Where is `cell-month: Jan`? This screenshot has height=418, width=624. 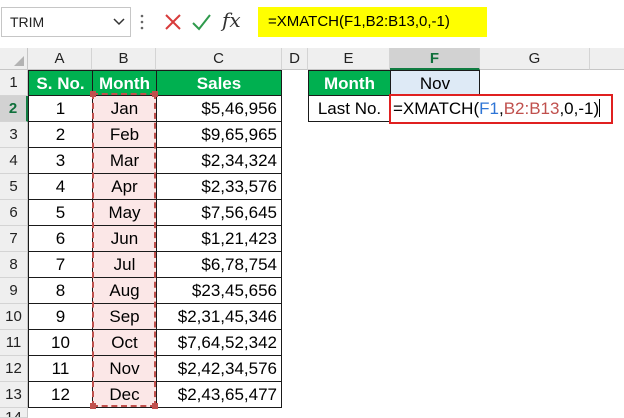
cell-month: Jan is located at coordinates (124, 109).